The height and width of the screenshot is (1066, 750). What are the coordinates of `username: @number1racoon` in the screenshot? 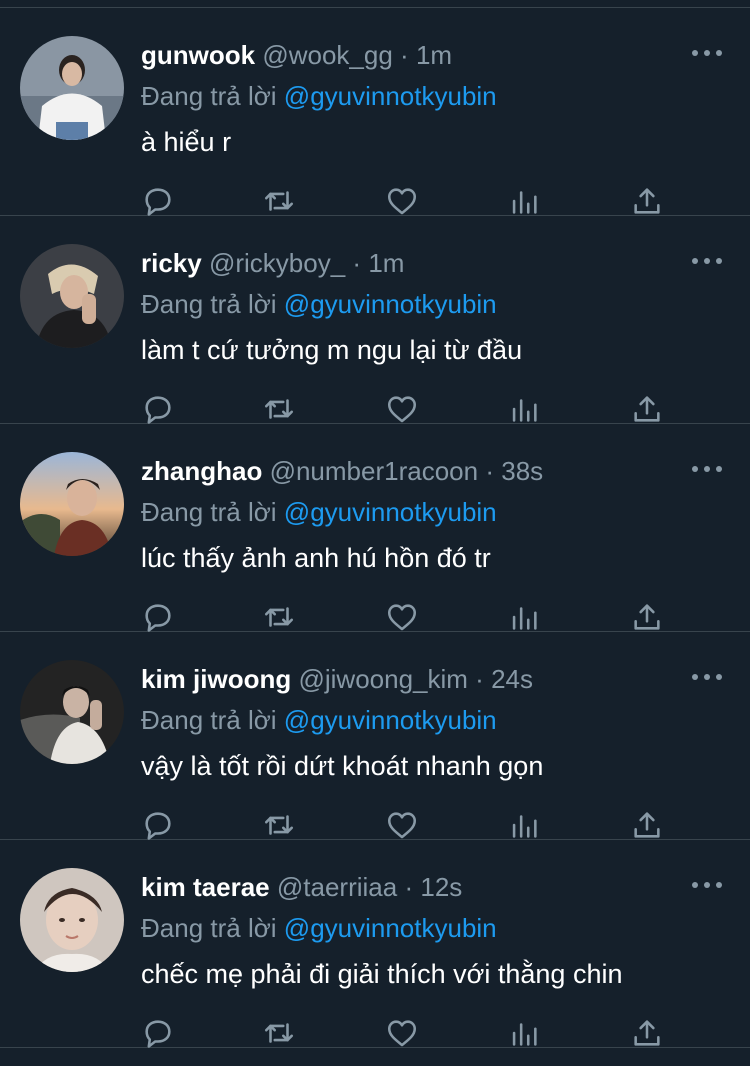 It's located at (374, 471).